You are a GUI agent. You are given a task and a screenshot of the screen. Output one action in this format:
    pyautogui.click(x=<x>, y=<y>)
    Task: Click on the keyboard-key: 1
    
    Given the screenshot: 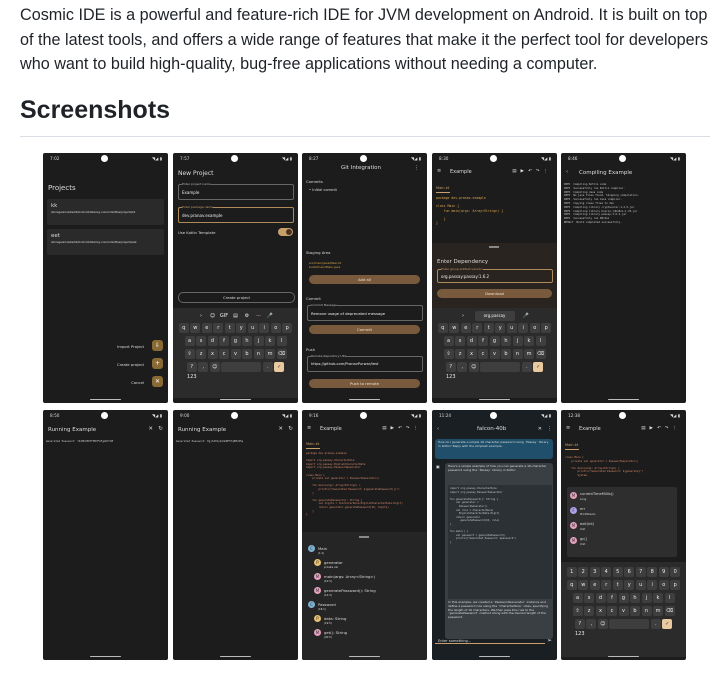 What is the action you would take?
    pyautogui.click(x=571, y=572)
    